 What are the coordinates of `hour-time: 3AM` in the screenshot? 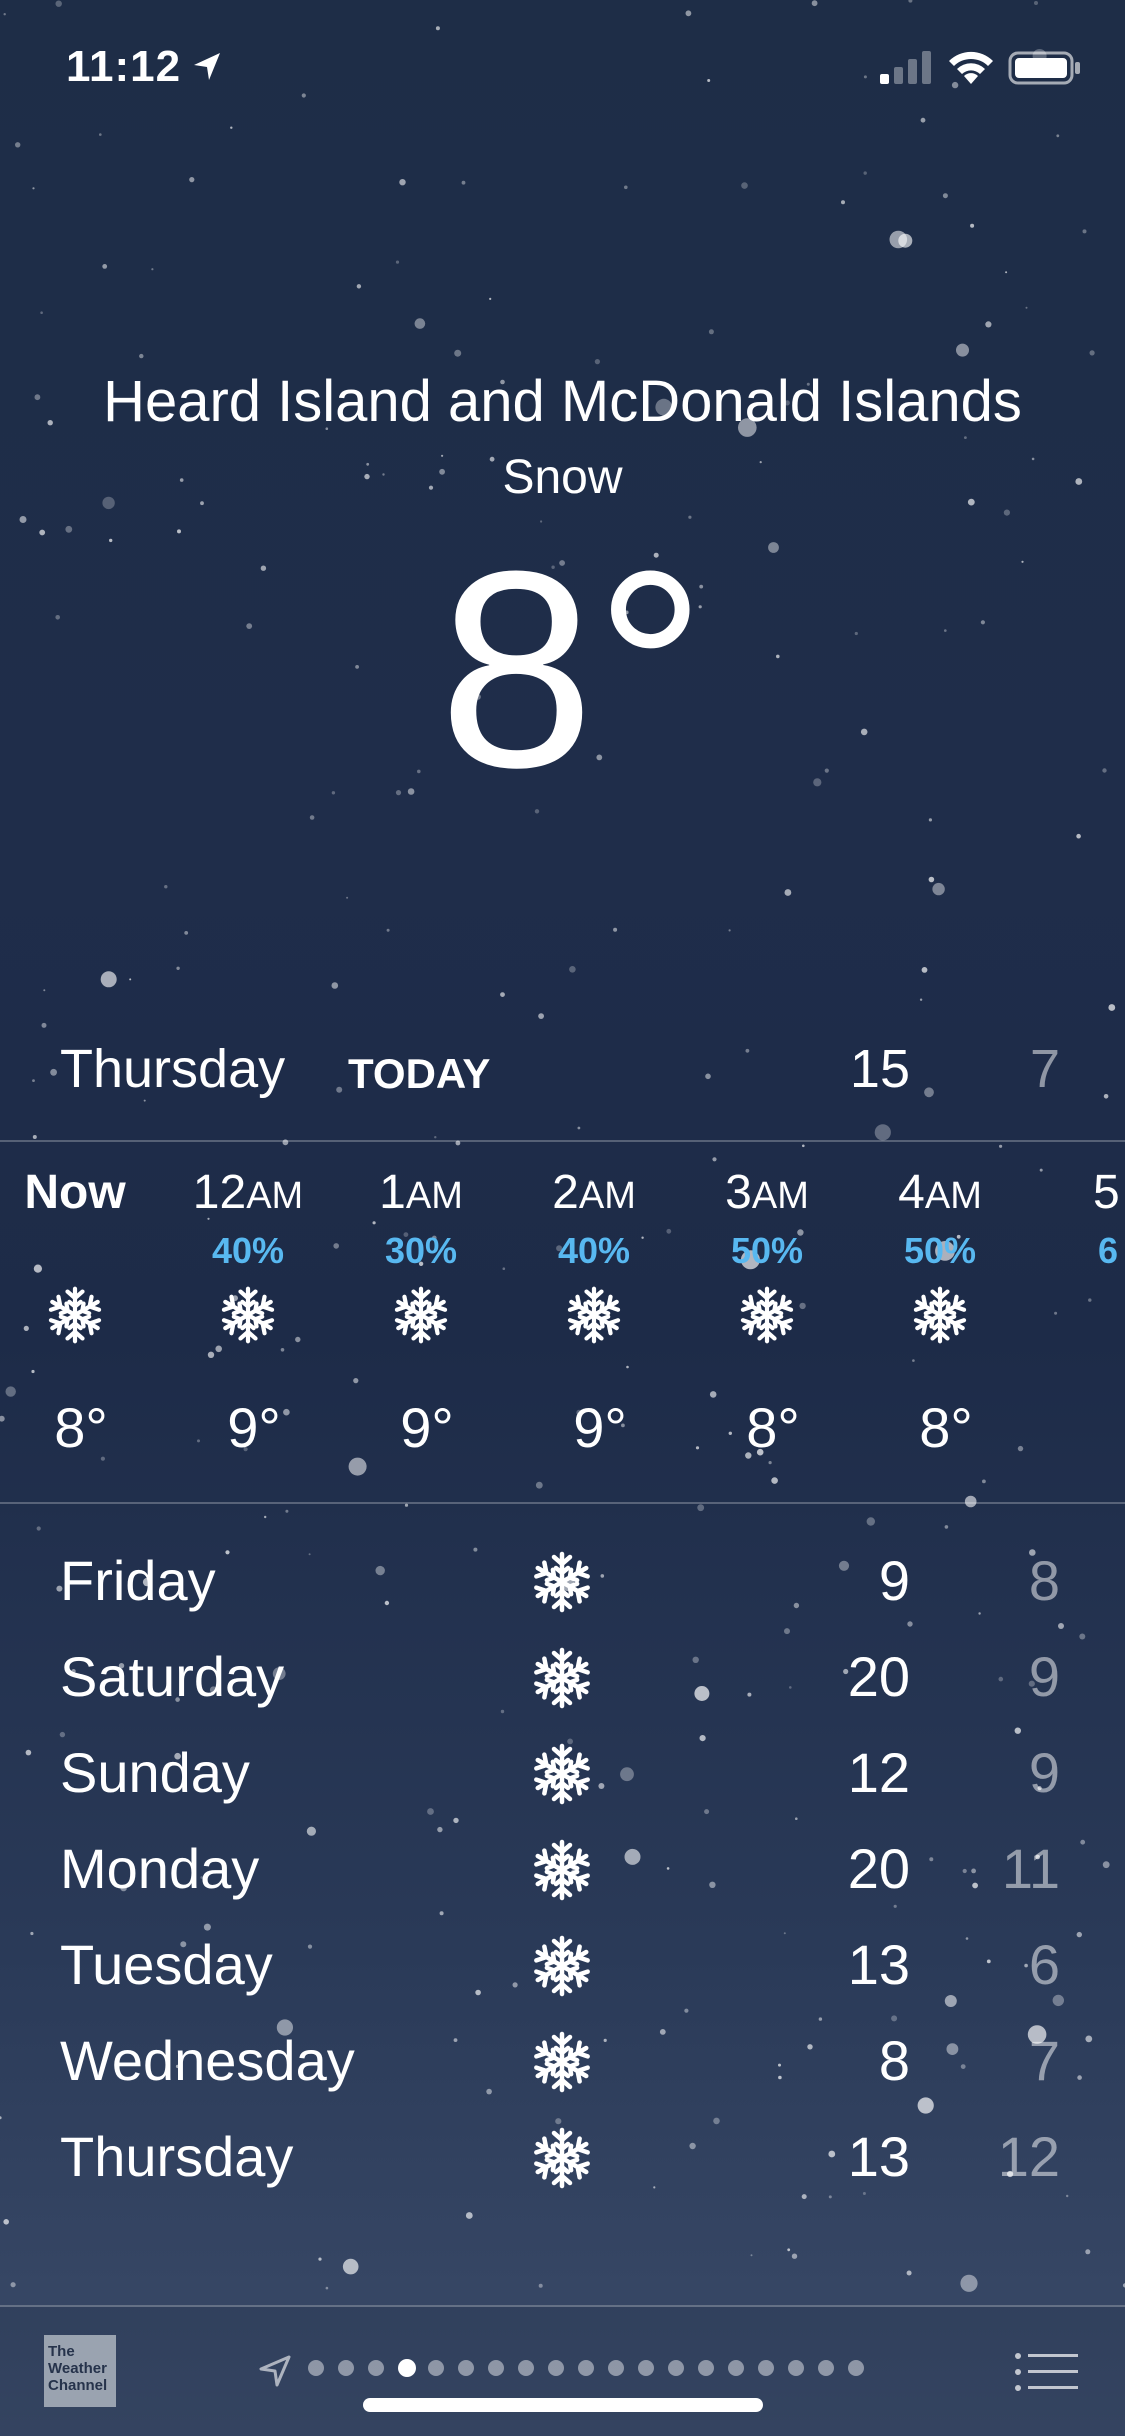 It's located at (767, 1192).